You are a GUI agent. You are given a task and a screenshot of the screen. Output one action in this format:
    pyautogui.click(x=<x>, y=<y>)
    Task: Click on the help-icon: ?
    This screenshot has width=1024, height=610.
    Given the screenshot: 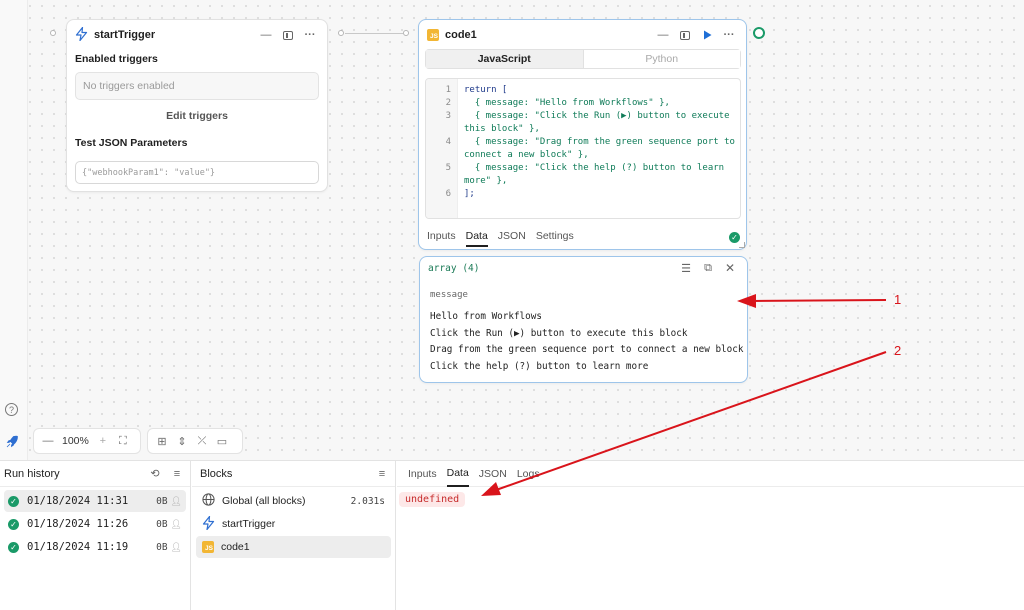 What is the action you would take?
    pyautogui.click(x=11, y=409)
    